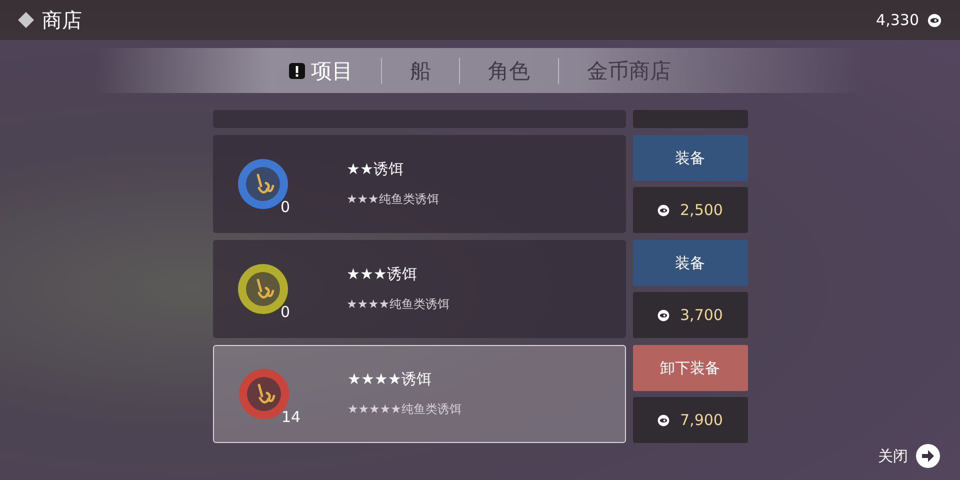  Describe the element at coordinates (375, 169) in the screenshot. I see `item-name: ★★诱饵` at that location.